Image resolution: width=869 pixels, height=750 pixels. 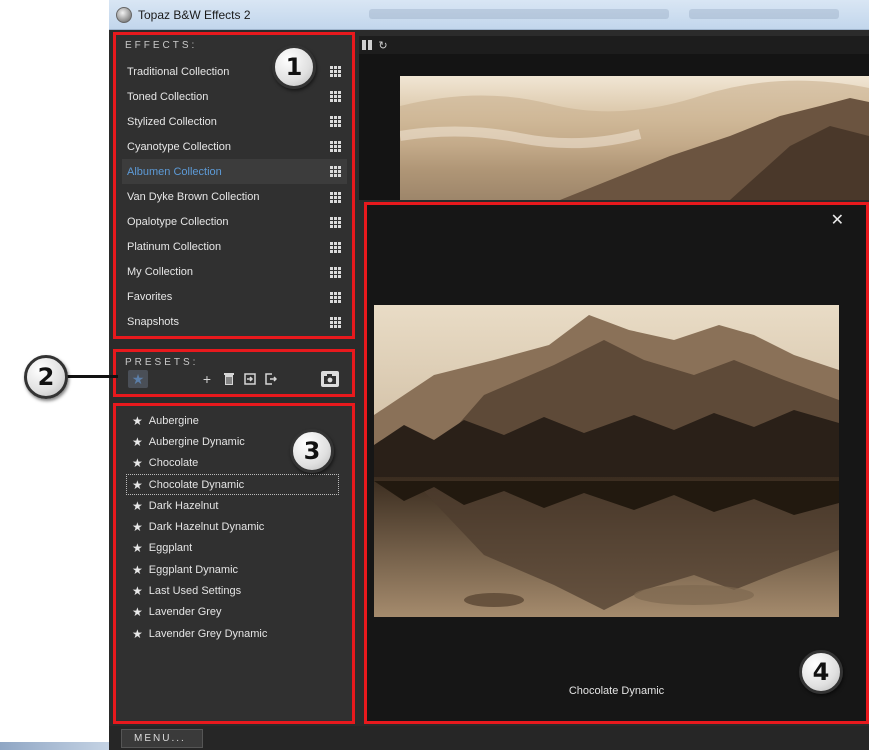 I want to click on effects-item-label: Van Dyke Brown Collection, so click(x=193, y=197).